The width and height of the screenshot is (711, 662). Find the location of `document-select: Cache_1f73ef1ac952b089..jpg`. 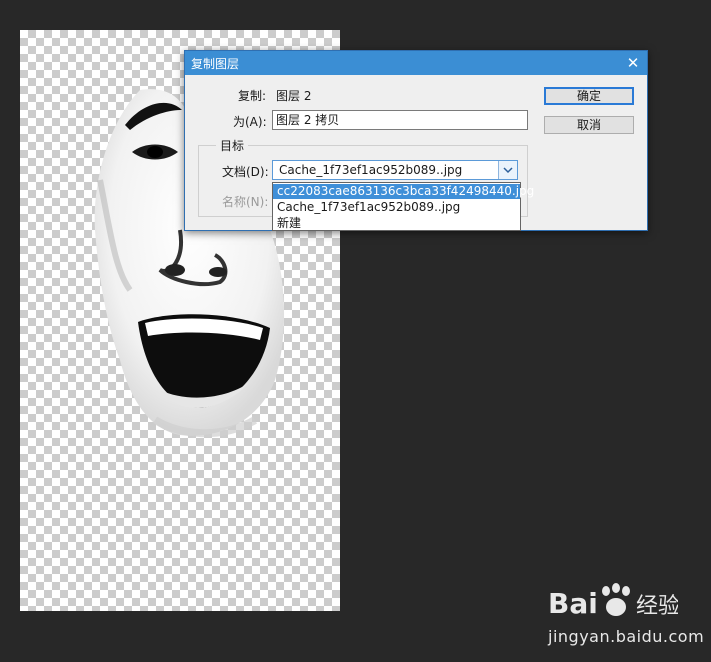

document-select: Cache_1f73ef1ac952b089..jpg is located at coordinates (395, 170).